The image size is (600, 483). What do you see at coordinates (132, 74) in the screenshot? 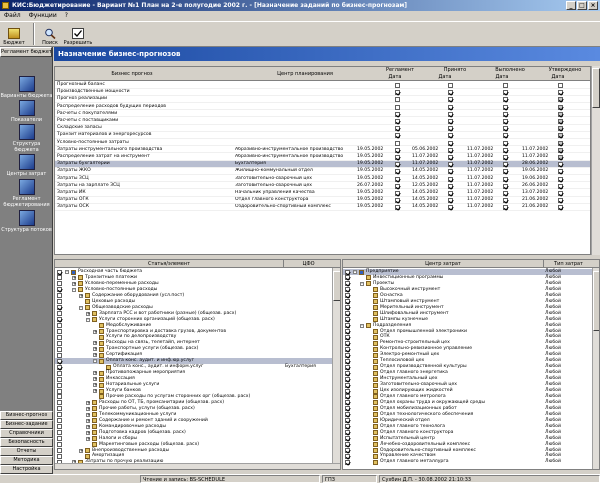
I see `col-forecast: Бизнес прогноз` at bounding box center [132, 74].